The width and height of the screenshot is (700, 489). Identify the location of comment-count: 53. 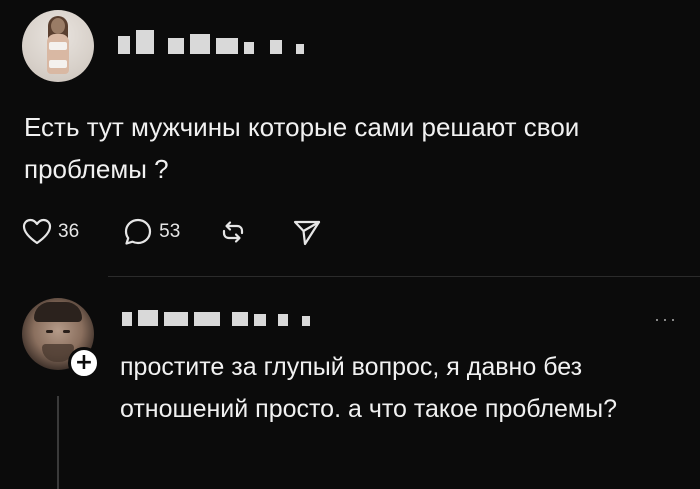
(170, 231).